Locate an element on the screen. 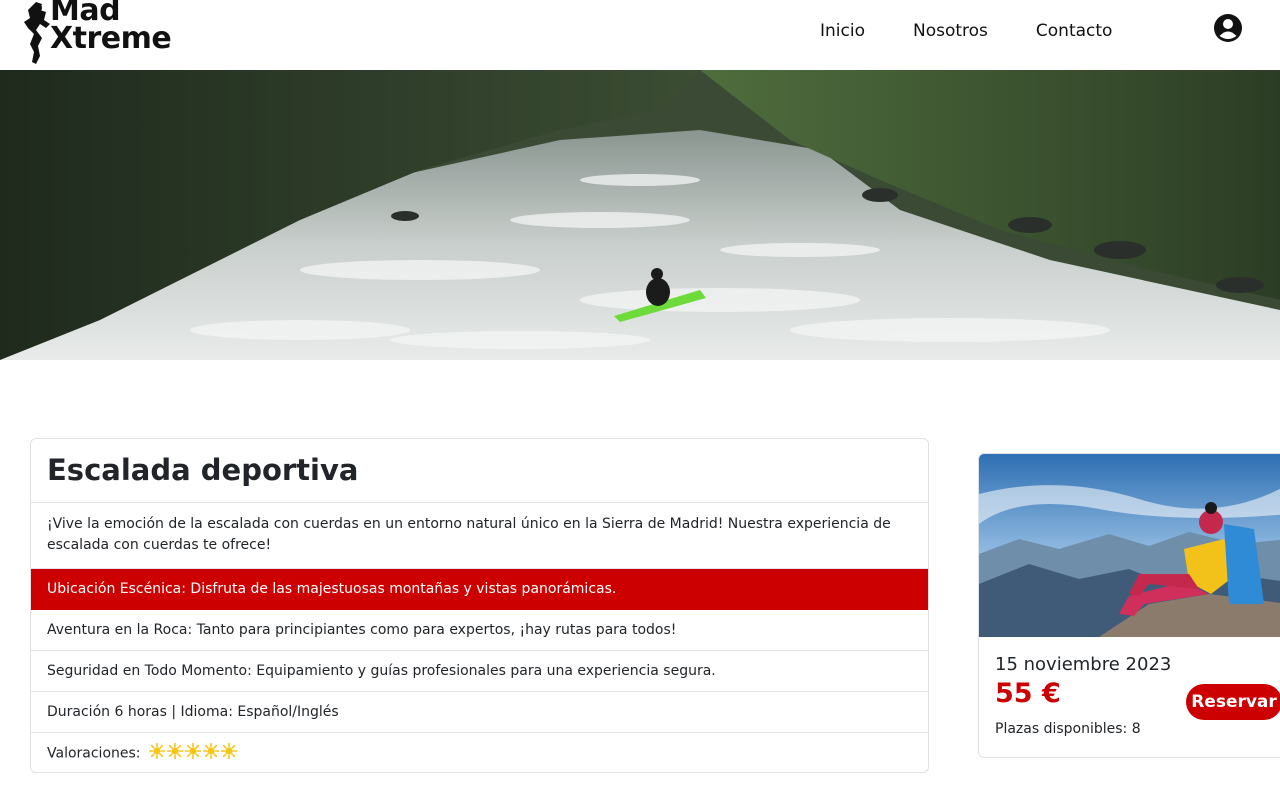 Image resolution: width=1280 pixels, height=800 pixels. nav-link-inicio: Inicio is located at coordinates (842, 31).